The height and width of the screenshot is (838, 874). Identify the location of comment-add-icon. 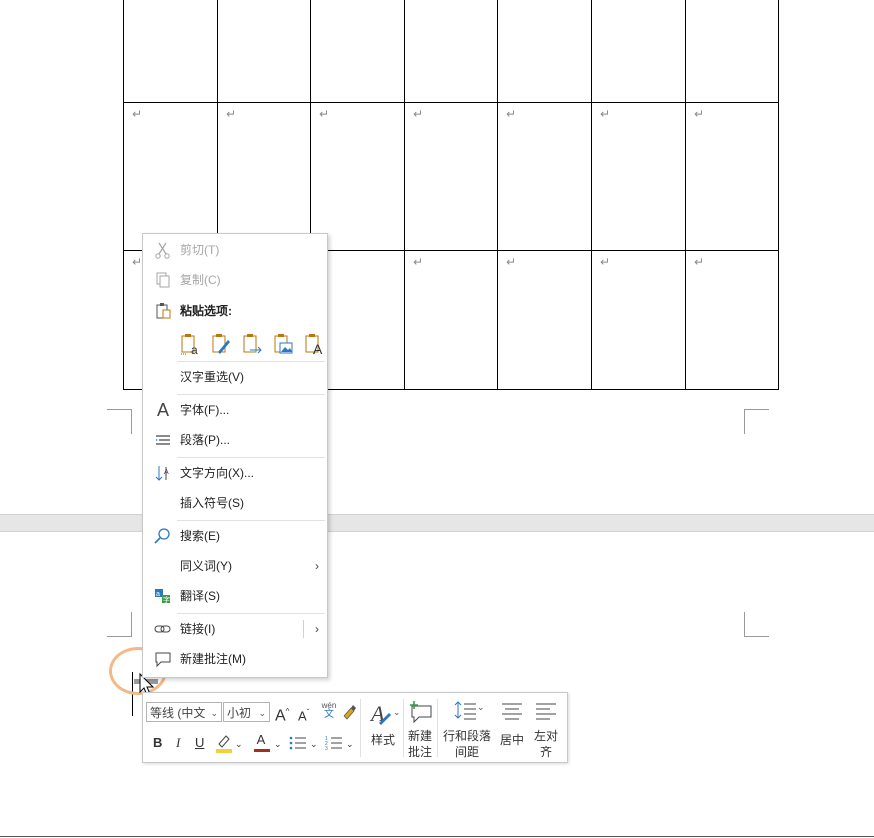
(421, 712).